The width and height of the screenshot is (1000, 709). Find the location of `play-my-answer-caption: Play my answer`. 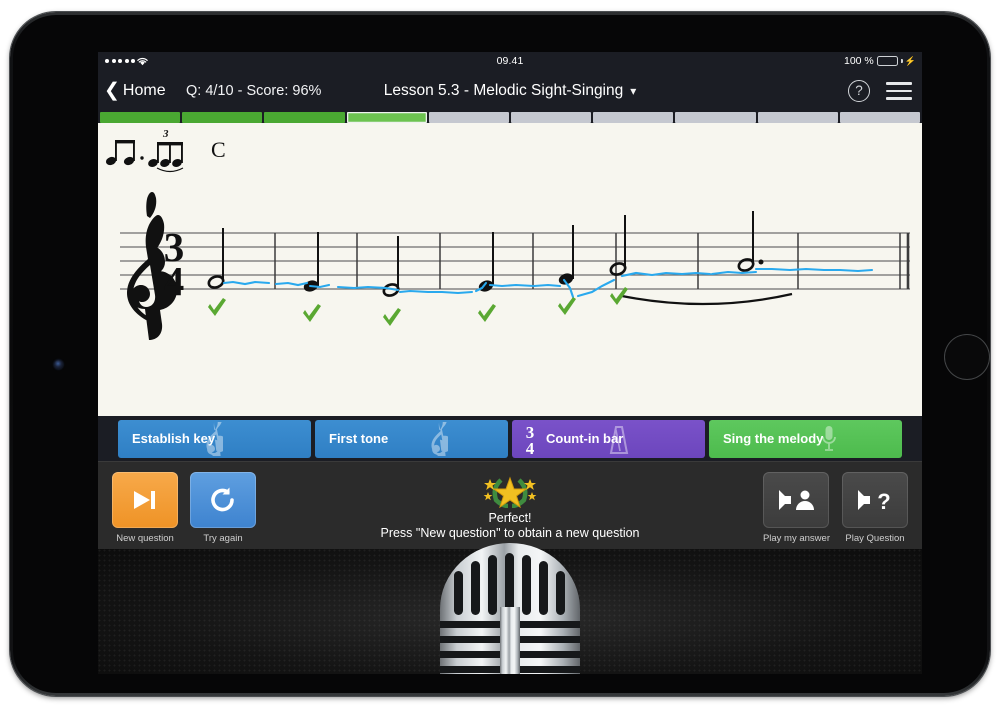

play-my-answer-caption: Play my answer is located at coordinates (796, 538).